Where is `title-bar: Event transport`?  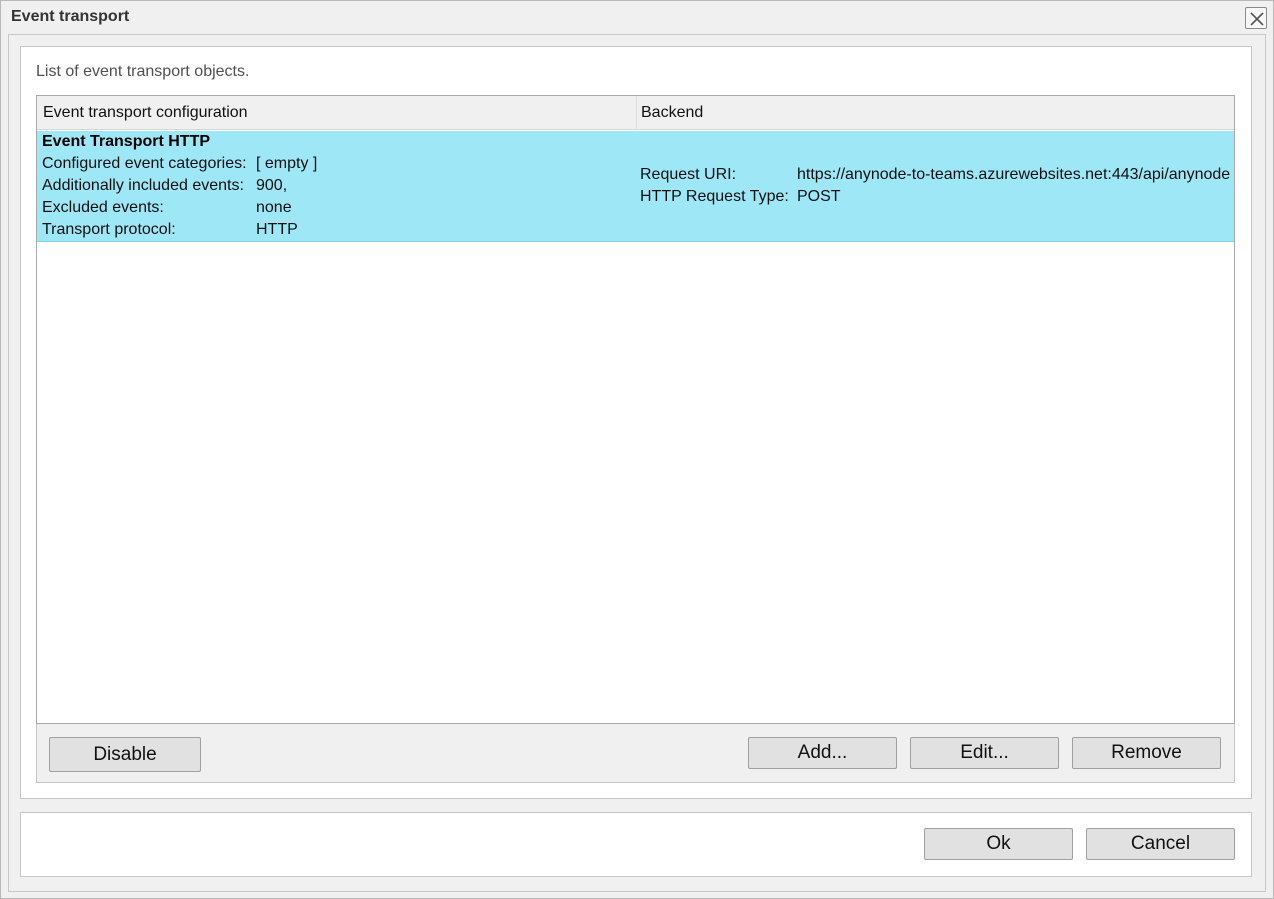 title-bar: Event transport is located at coordinates (637, 17).